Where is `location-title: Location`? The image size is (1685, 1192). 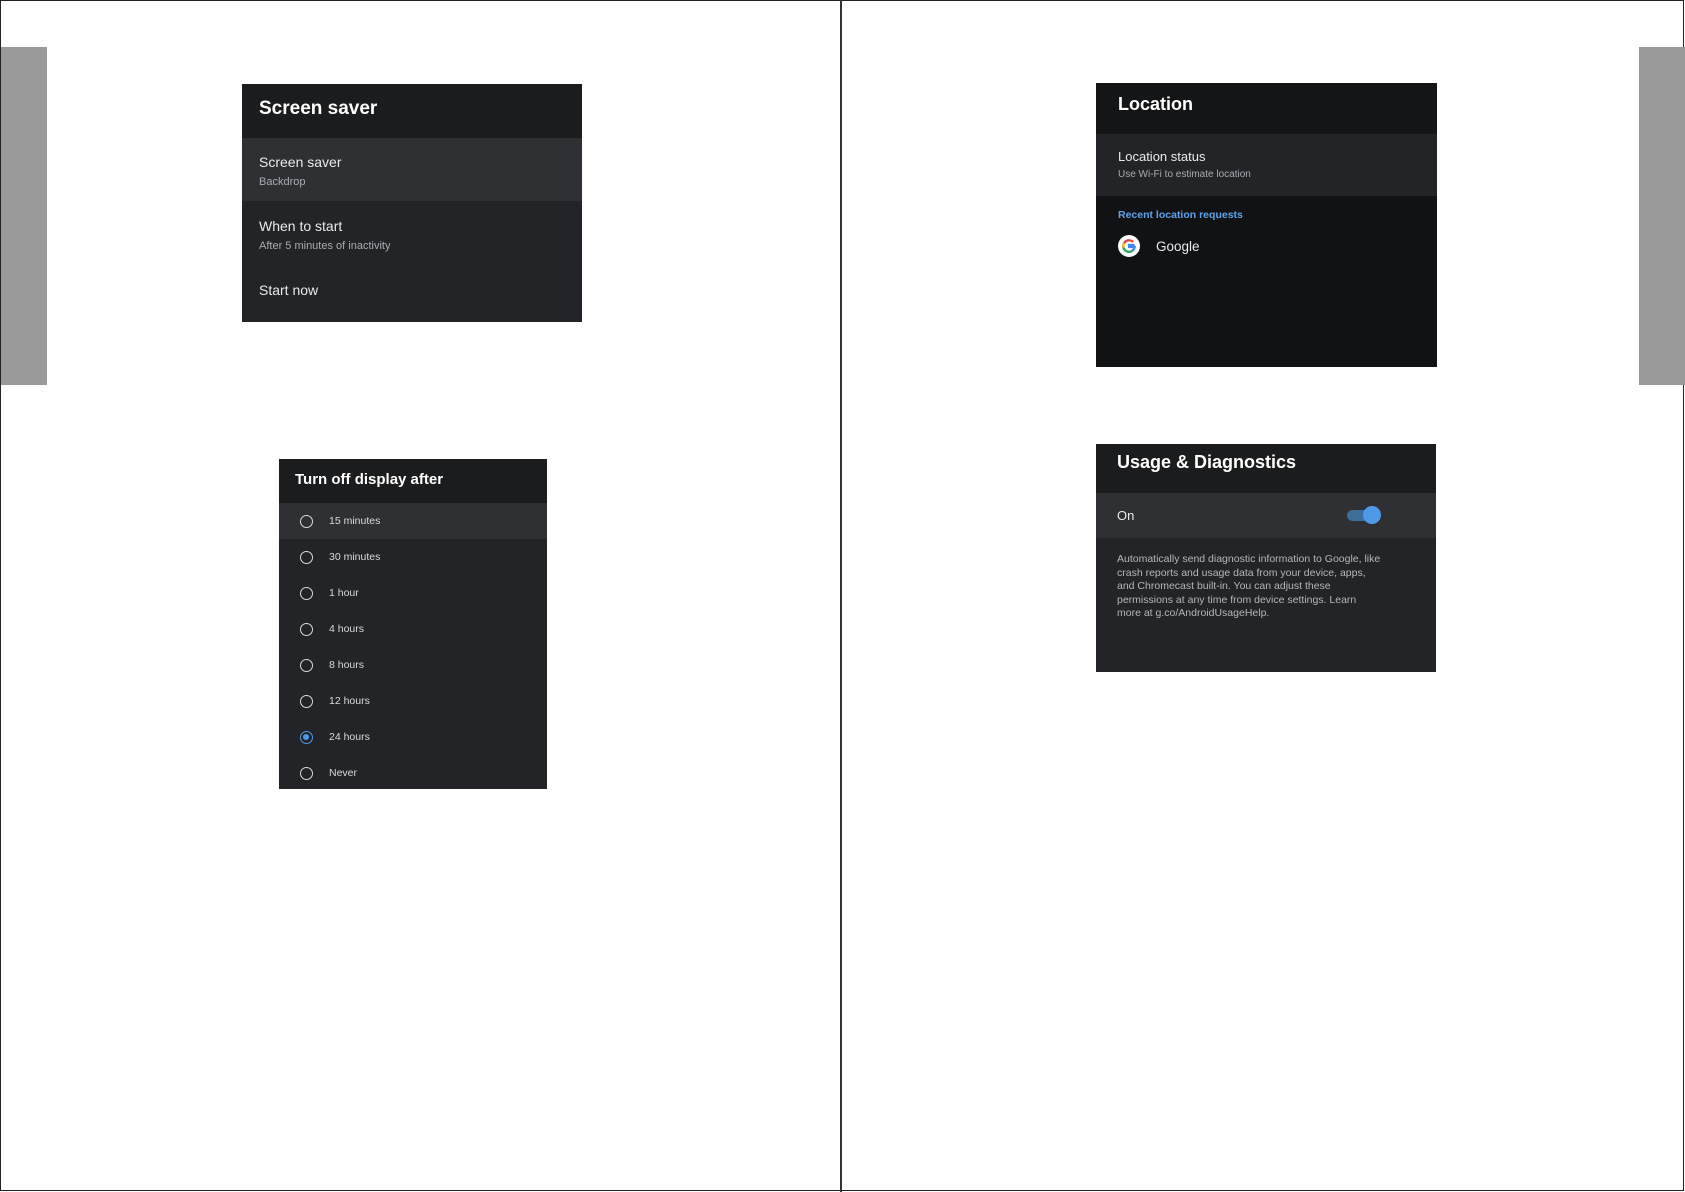 location-title: Location is located at coordinates (1266, 108).